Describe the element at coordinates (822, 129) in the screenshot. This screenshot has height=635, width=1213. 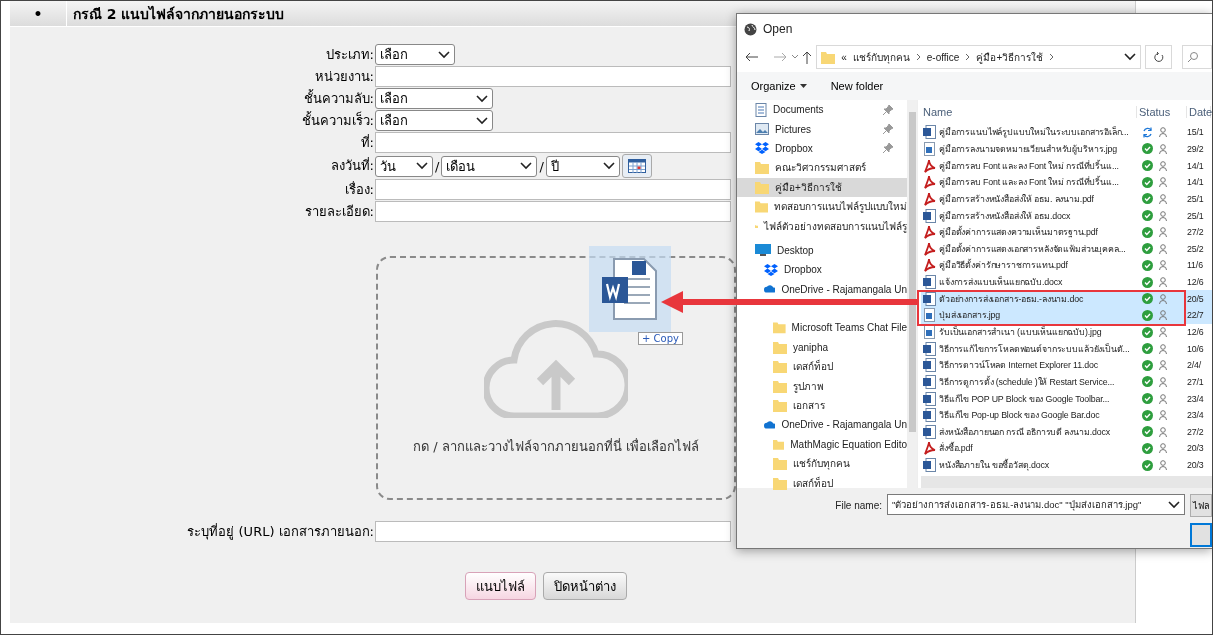
I see `nav-item: Pictures` at that location.